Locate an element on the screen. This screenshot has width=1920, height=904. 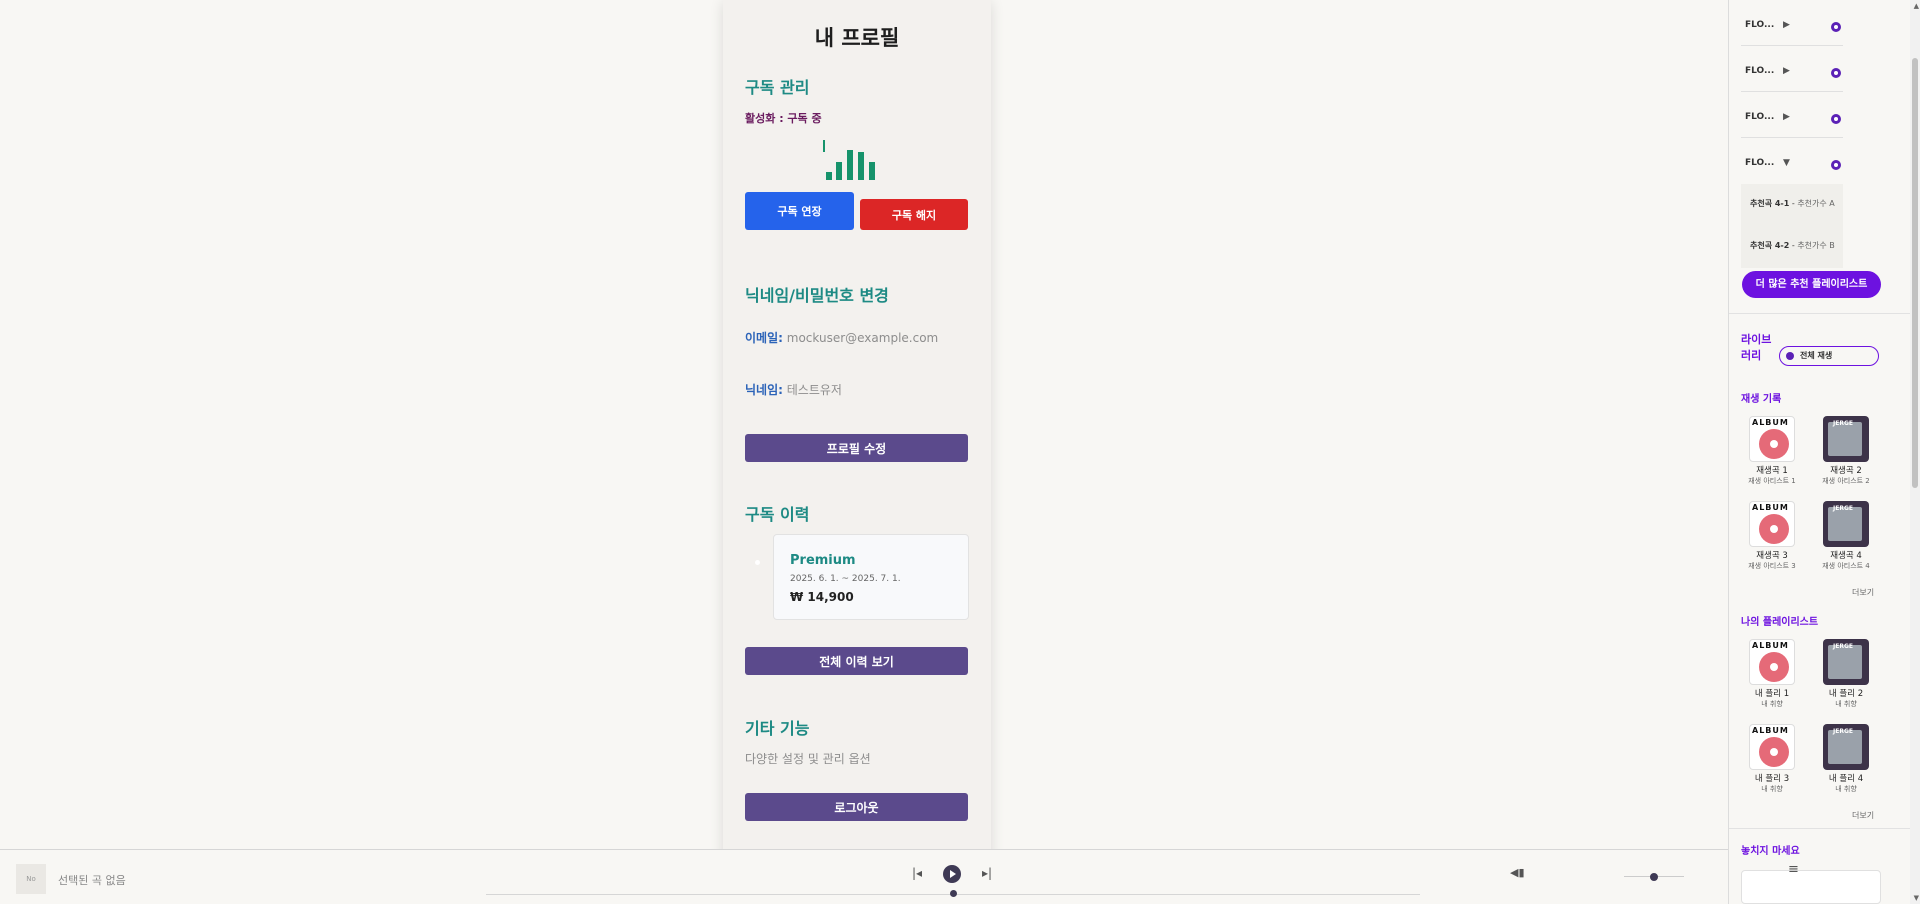
extend-subscription-button: 구독 연장 is located at coordinates (799, 211).